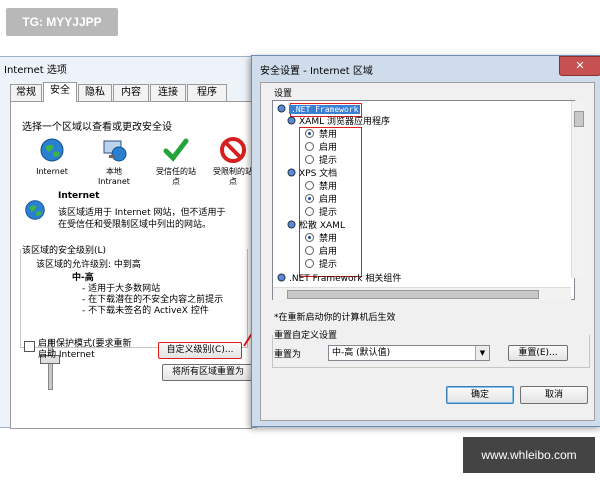 This screenshot has height=480, width=600. Describe the element at coordinates (233, 150) in the screenshot. I see `restricted-icon` at that location.